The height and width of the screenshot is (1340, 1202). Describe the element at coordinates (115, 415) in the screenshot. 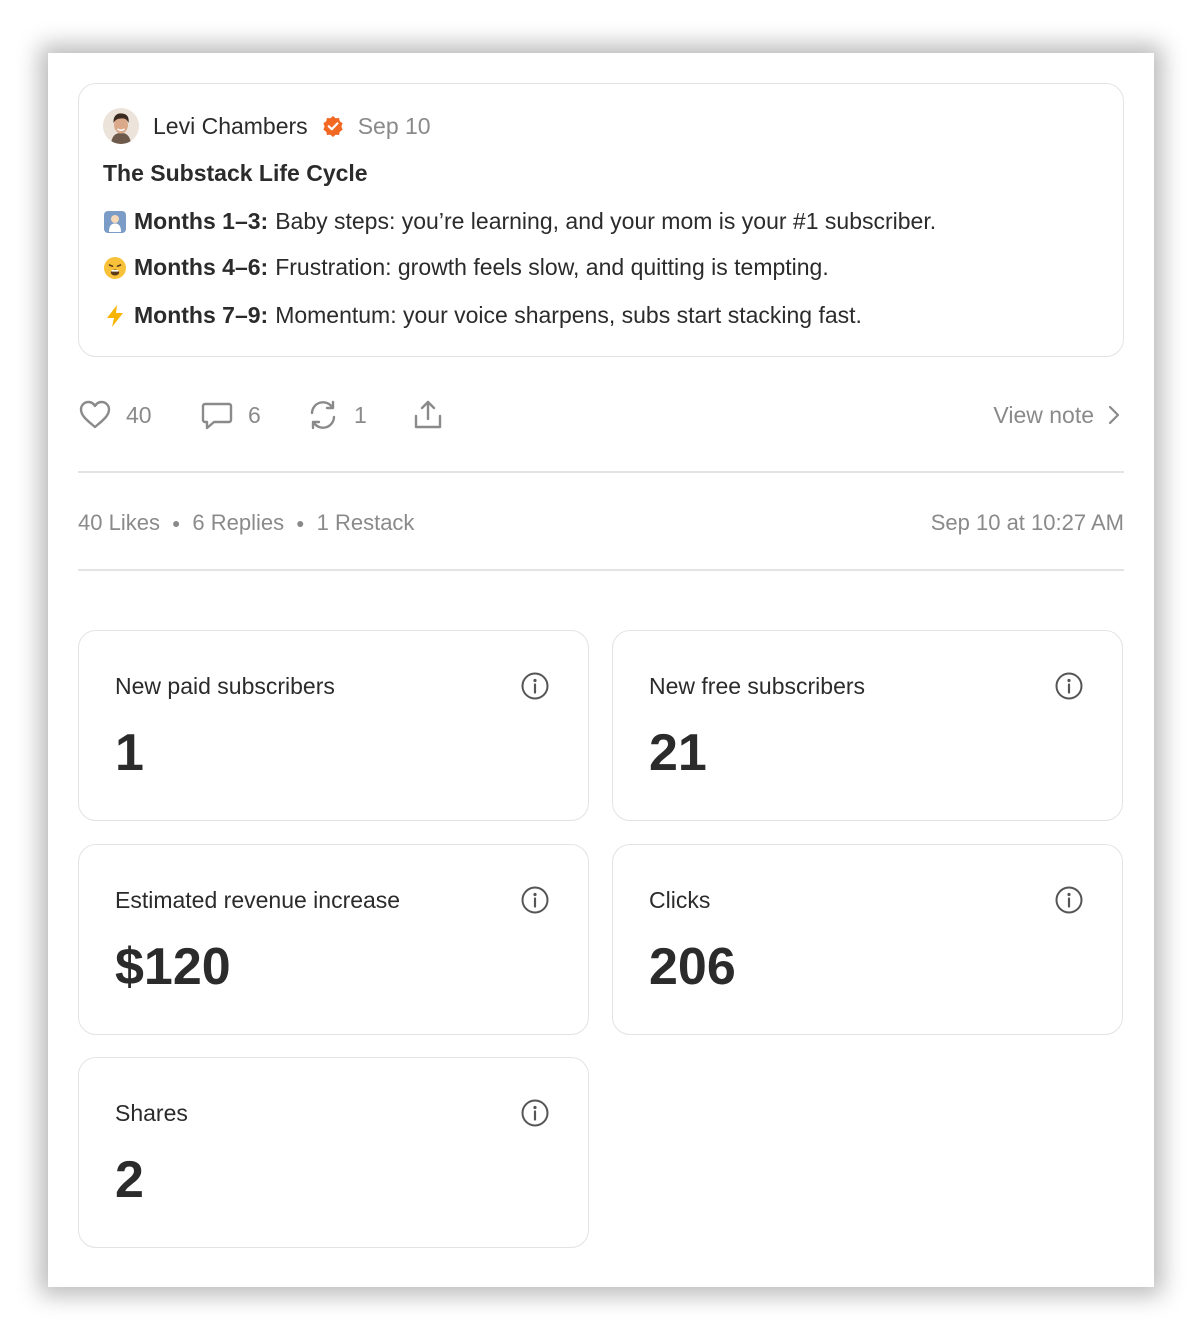

I see `like-button: 40` at that location.